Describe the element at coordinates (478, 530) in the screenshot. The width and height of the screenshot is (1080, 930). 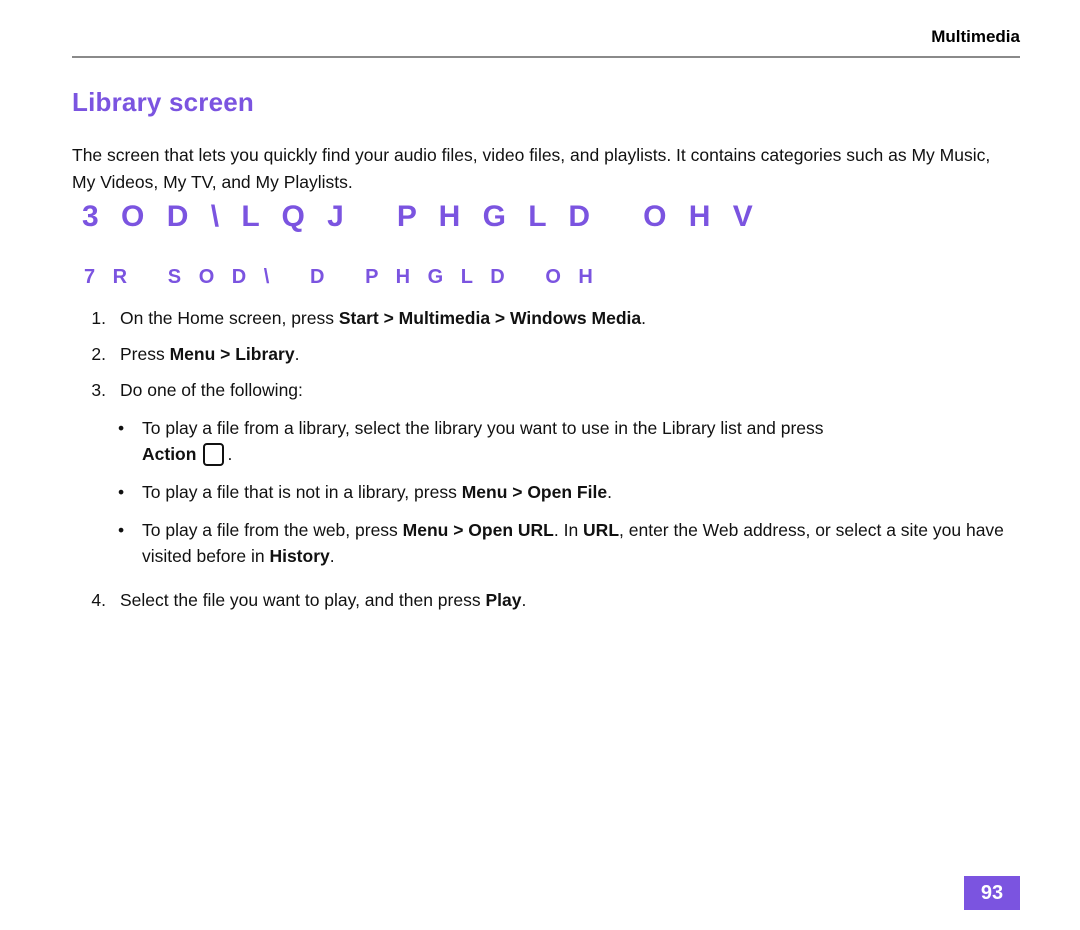
I see `emphasis-text: Menu > Open URL` at that location.